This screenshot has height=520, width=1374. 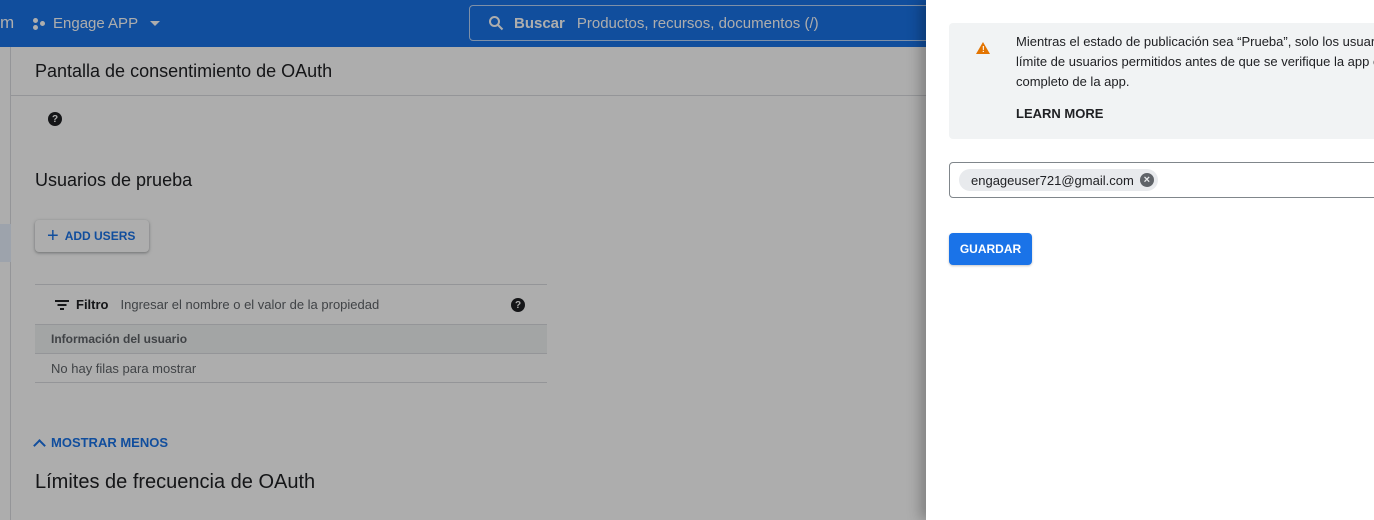 I want to click on save-button: GUARDAR, so click(x=990, y=249).